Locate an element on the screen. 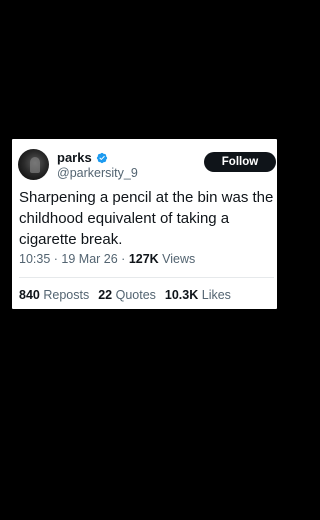 This screenshot has width=320, height=520. quotes-stat: 22 Quotes is located at coordinates (127, 295).